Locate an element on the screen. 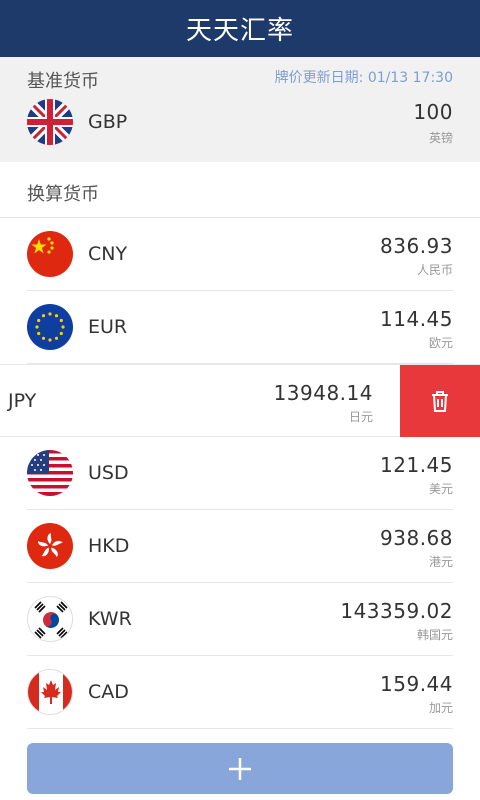  base-currency-section: 基准货币 牌价更新日期: 01/13 17:30 GBP 100 英镑 is located at coordinates (240, 109).